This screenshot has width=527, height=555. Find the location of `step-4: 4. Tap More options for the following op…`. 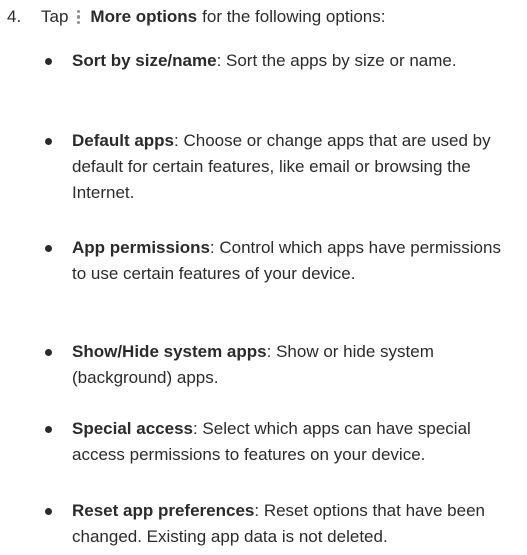

step-4: 4. Tap More options for the following op… is located at coordinates (196, 17).